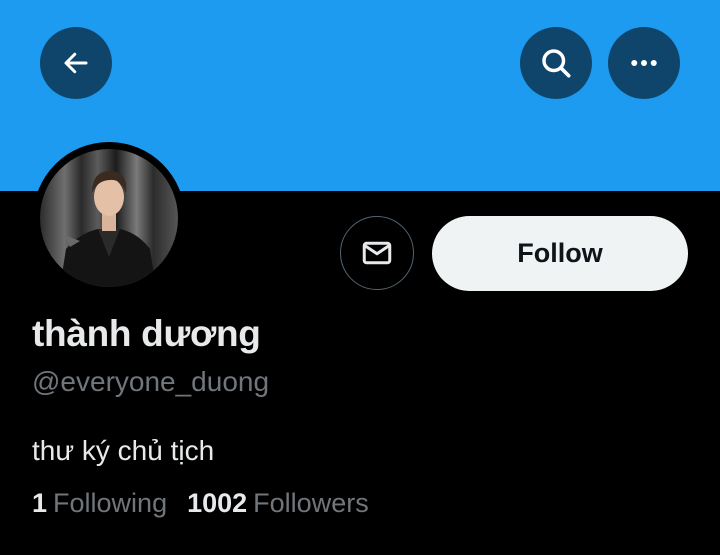  What do you see at coordinates (123, 450) in the screenshot?
I see `profile-bio: thư ký chủ tịch` at bounding box center [123, 450].